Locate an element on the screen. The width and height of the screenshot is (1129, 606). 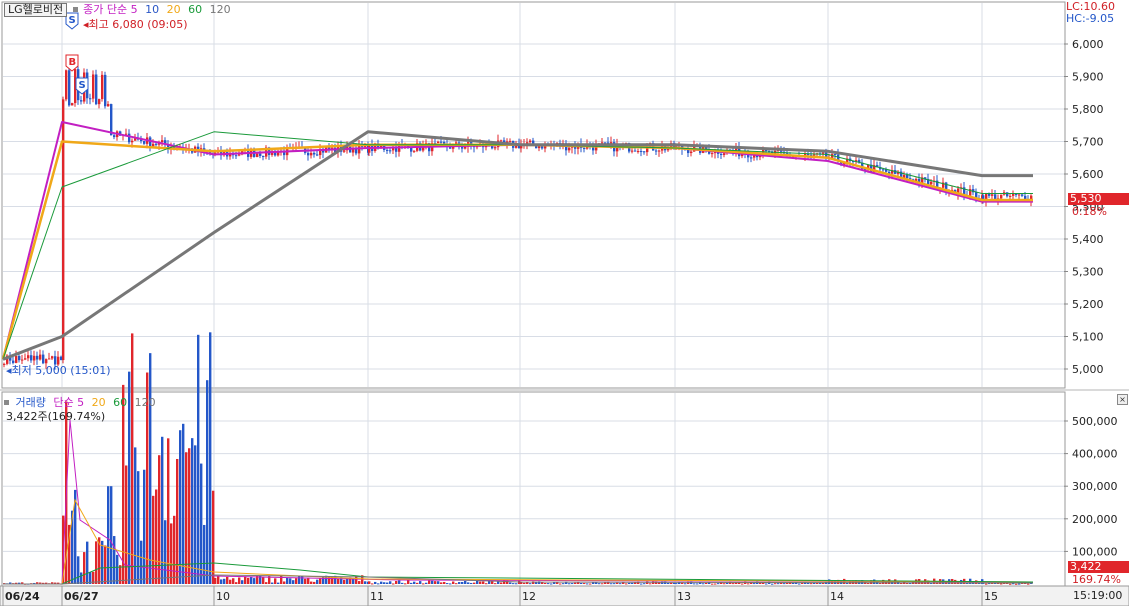
legend-ma5: 5 is located at coordinates (134, 9).